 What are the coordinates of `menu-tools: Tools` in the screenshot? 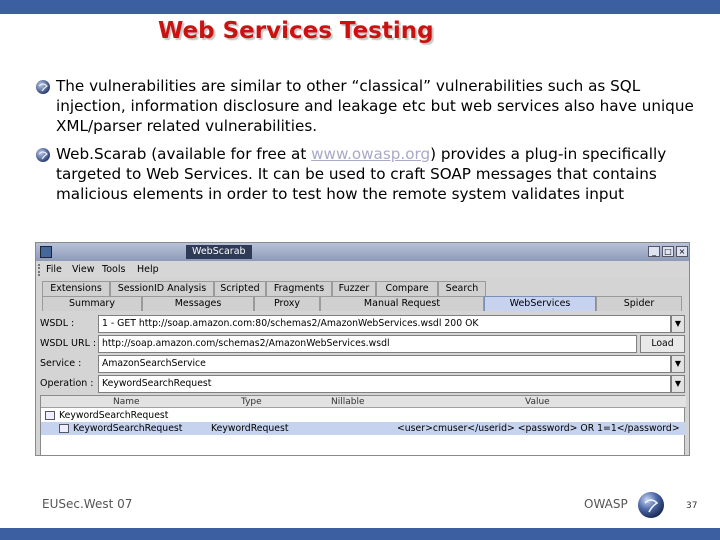 It's located at (113, 269).